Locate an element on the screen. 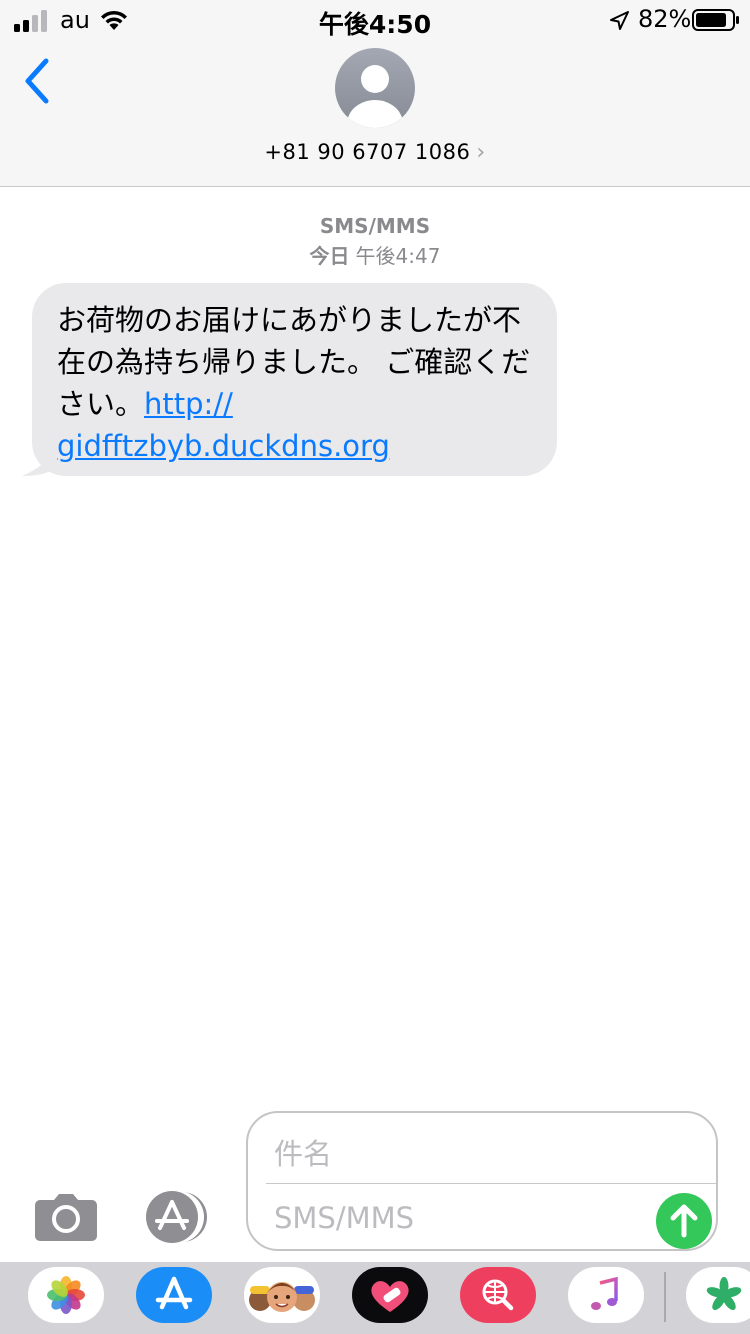  message-timestamp: 今日 午後4:47 is located at coordinates (375, 254).